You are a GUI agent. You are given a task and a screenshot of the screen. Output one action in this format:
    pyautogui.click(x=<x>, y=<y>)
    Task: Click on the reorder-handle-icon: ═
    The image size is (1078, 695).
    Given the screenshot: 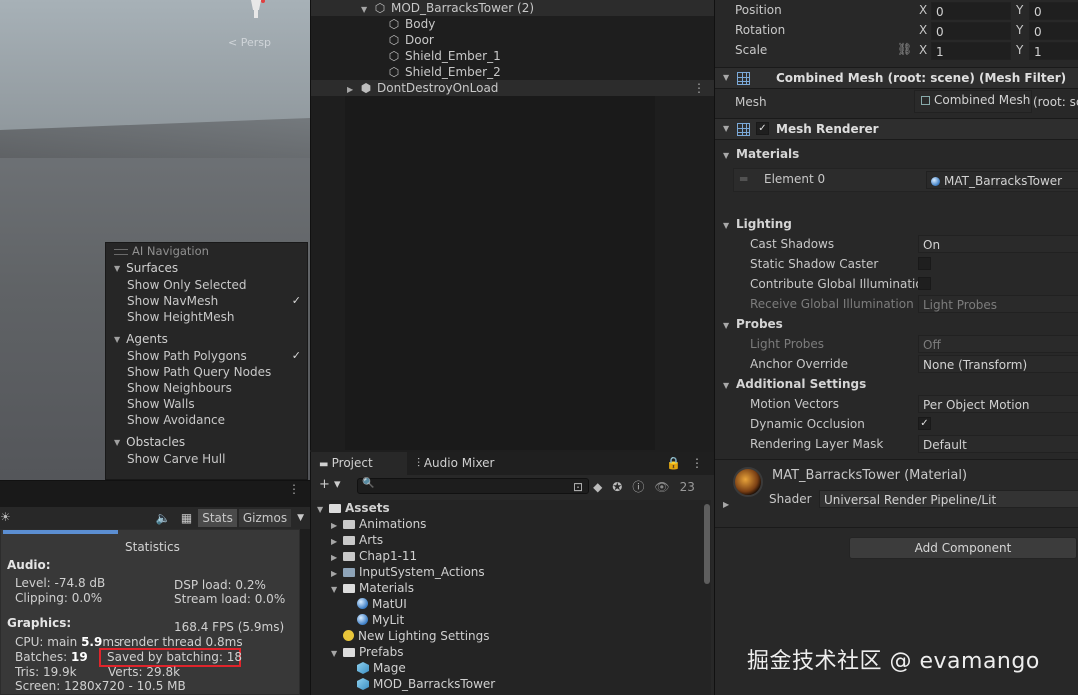 What is the action you would take?
    pyautogui.click(x=743, y=179)
    